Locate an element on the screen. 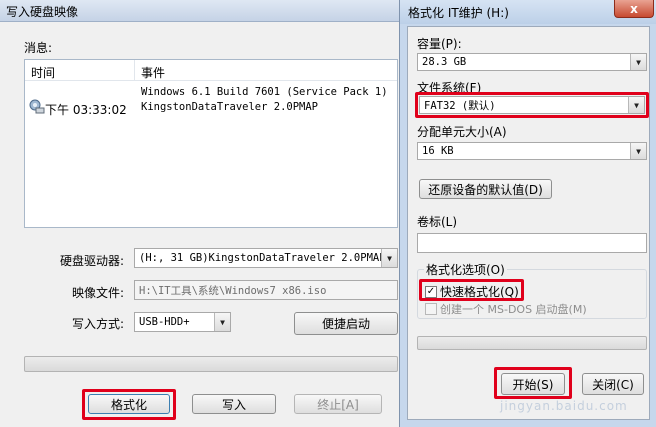 The image size is (656, 427). quick-format-option: ✓ 快速格式化(Q) is located at coordinates (472, 291).